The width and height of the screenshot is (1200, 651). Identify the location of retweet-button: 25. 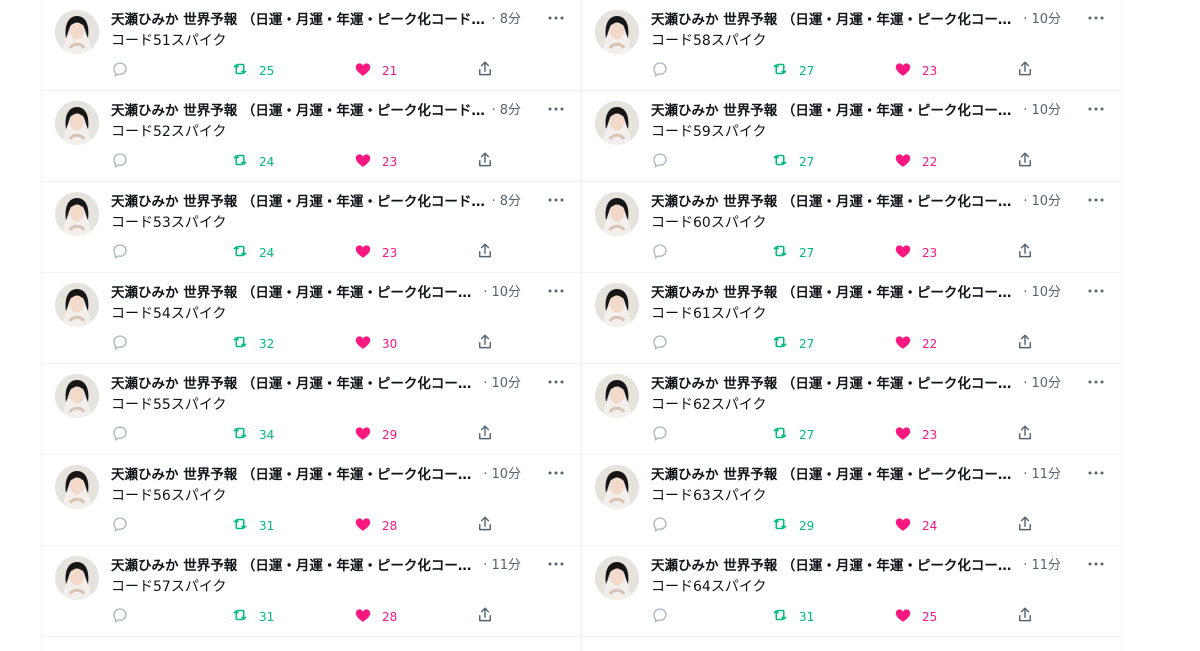
(252, 71).